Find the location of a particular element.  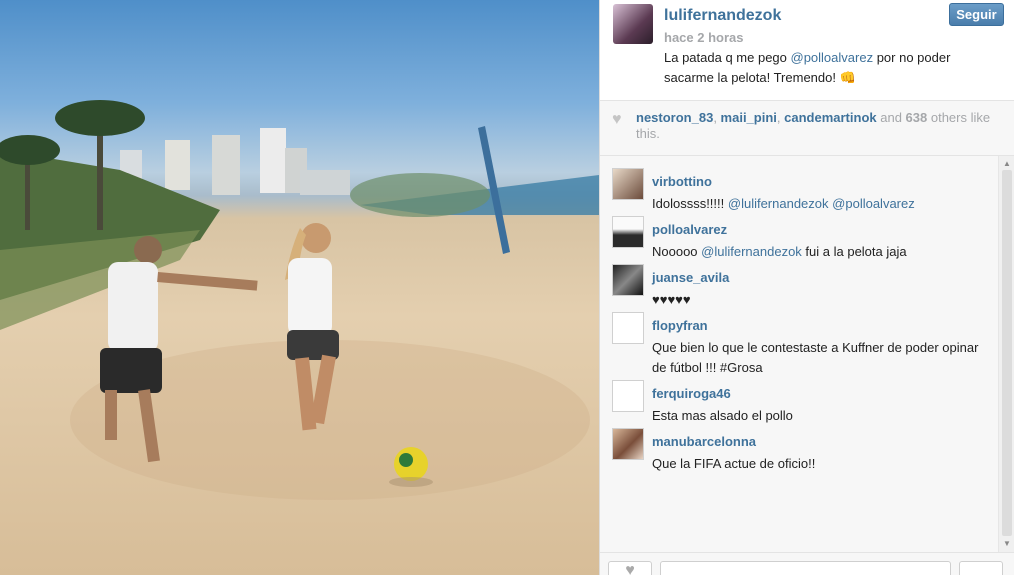

comment-composer: ♥ is located at coordinates (807, 563).